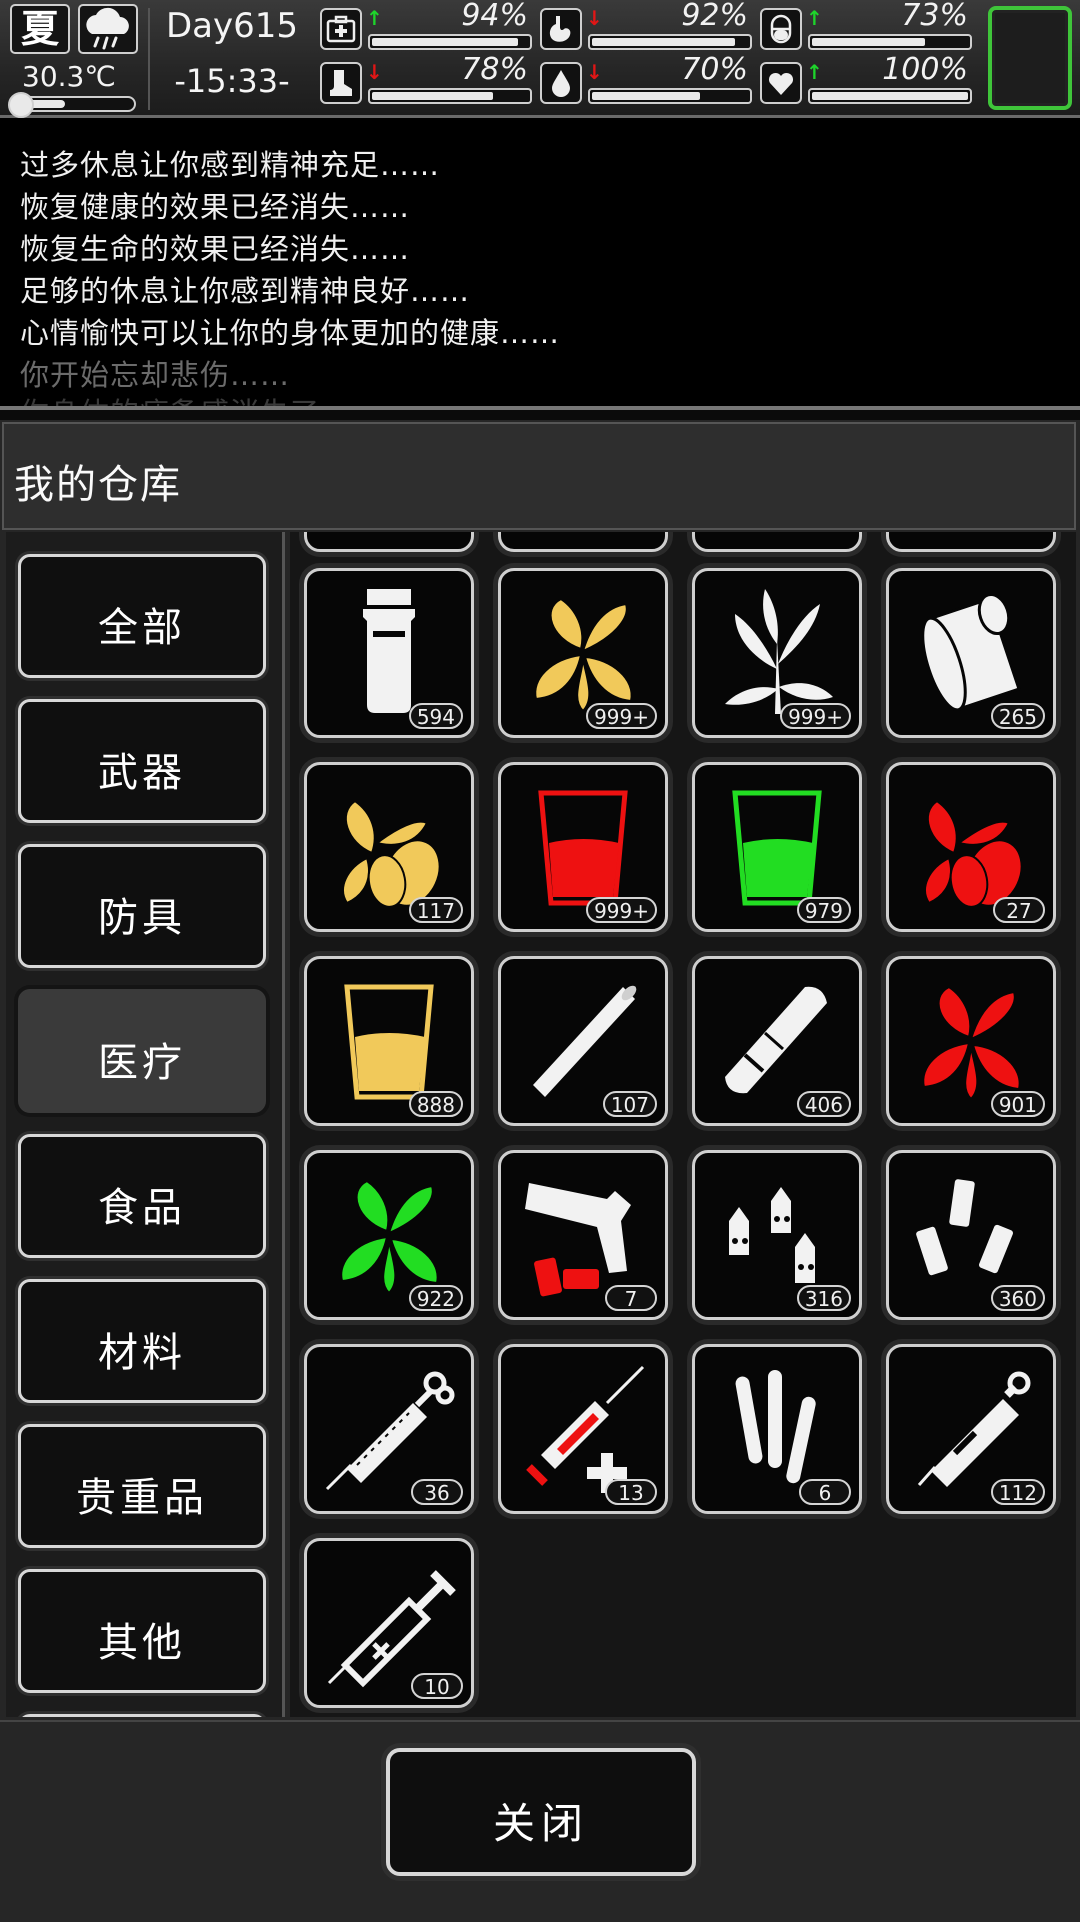  I want to click on stat-thirst: ↓ 70%, so click(646, 79).